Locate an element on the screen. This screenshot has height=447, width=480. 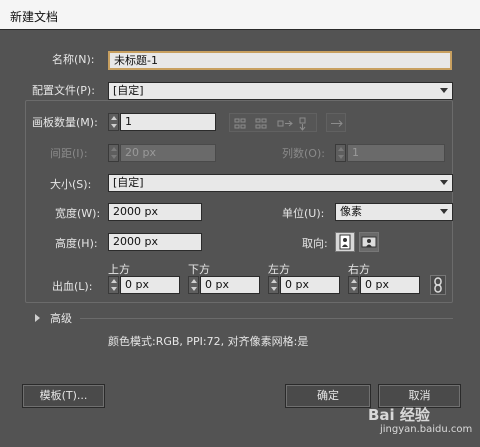
size-select: [自定] is located at coordinates (280, 183).